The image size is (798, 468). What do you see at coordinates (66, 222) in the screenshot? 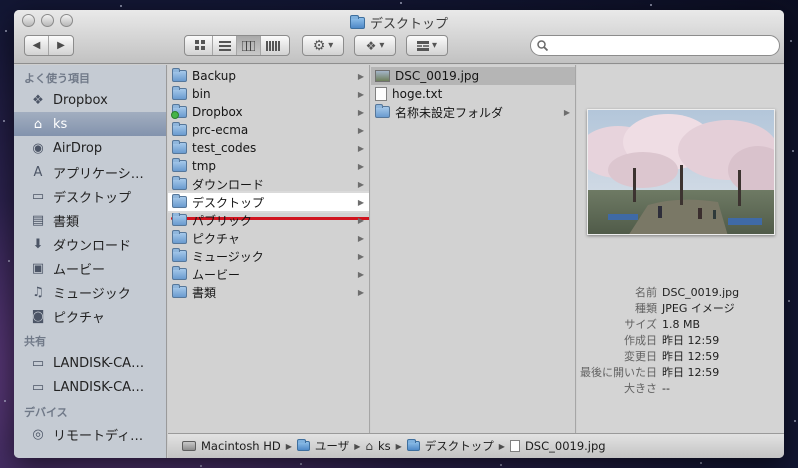
I see `sidebar-item-label: 書類` at bounding box center [66, 222].